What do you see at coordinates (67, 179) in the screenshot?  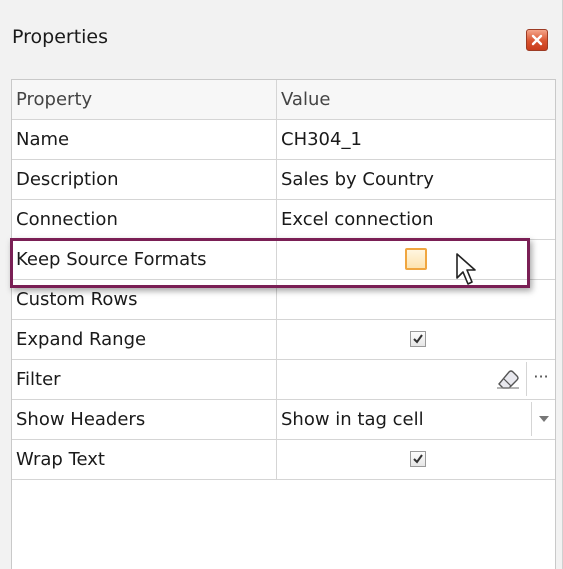 I see `property-name: Description` at bounding box center [67, 179].